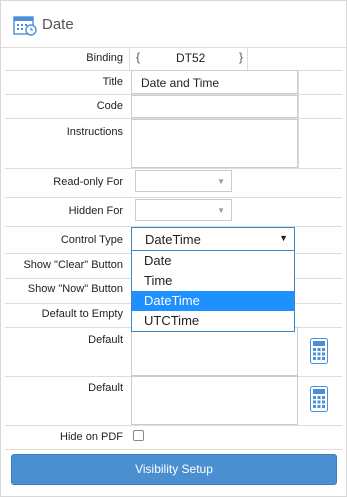 The image size is (347, 497). What do you see at coordinates (213, 281) in the screenshot?
I see `option-time: Time` at bounding box center [213, 281].